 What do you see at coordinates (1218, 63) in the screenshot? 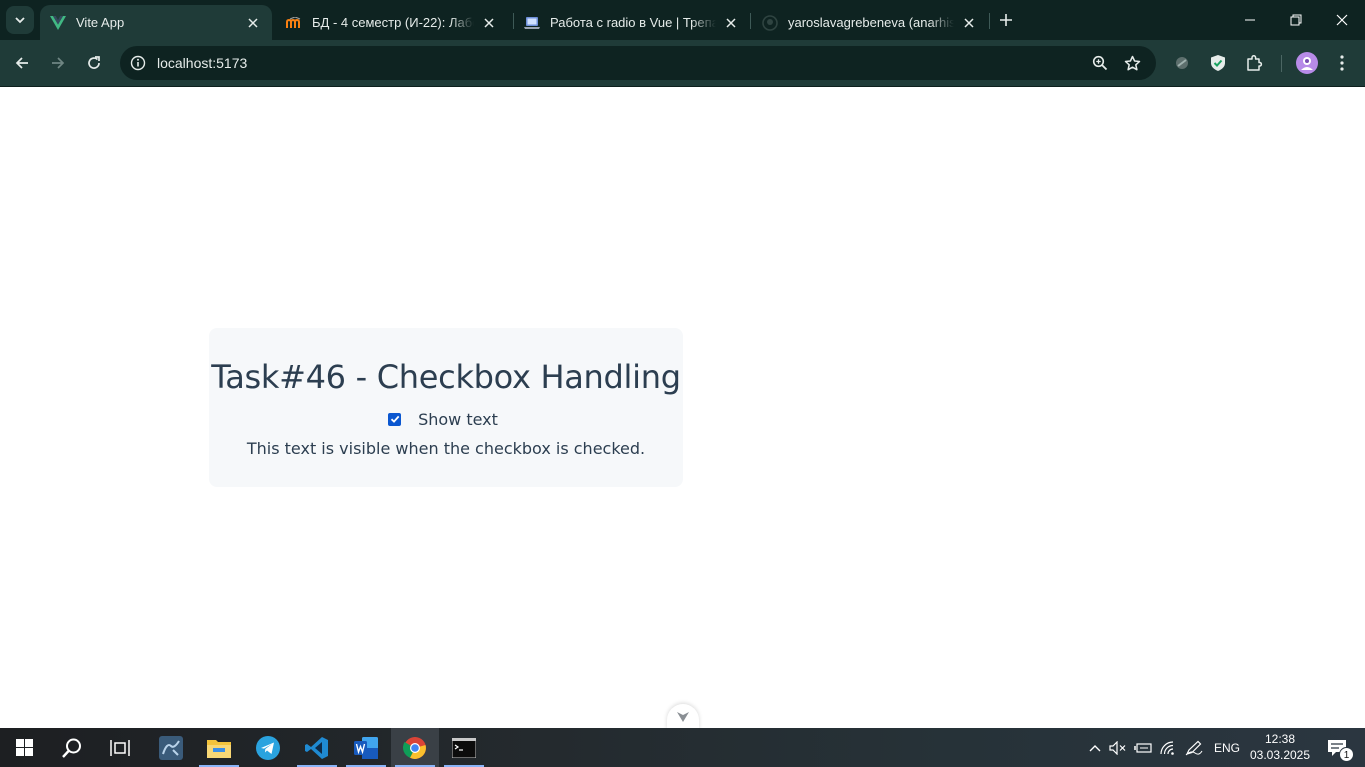
I see `extension-shield-icon` at bounding box center [1218, 63].